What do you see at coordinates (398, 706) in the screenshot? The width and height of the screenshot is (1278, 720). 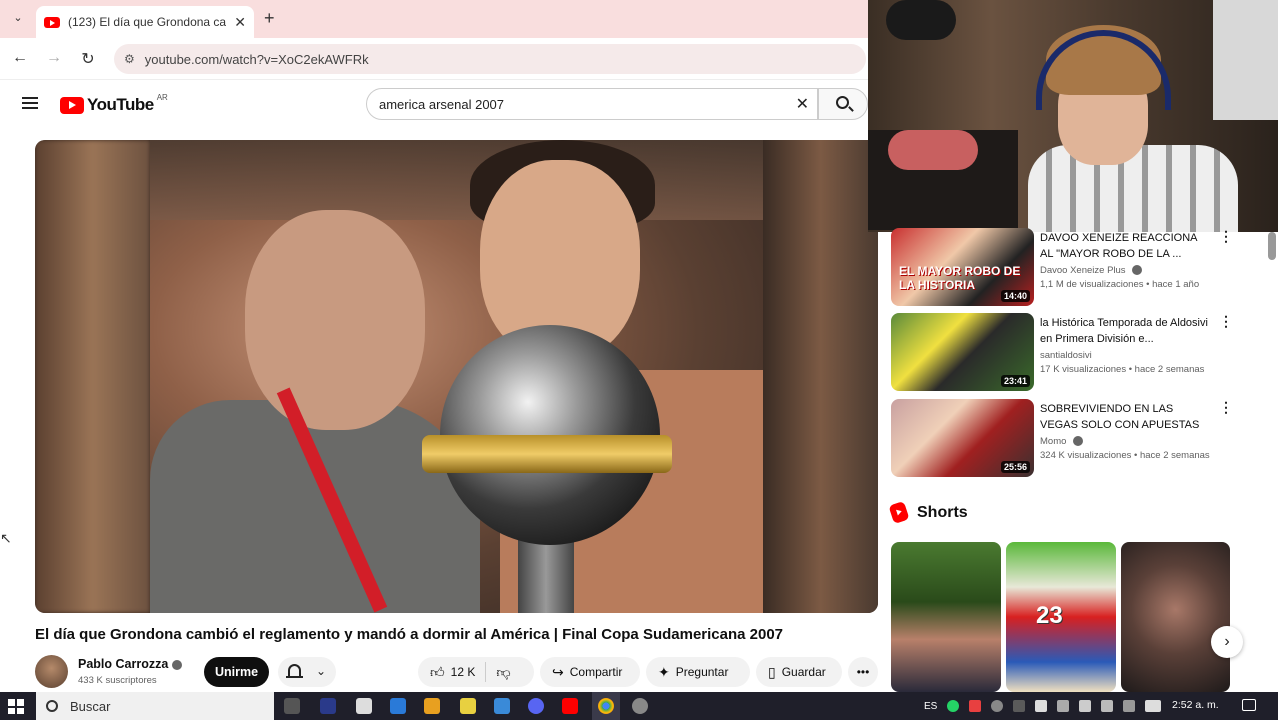 I see `outlook-icon` at bounding box center [398, 706].